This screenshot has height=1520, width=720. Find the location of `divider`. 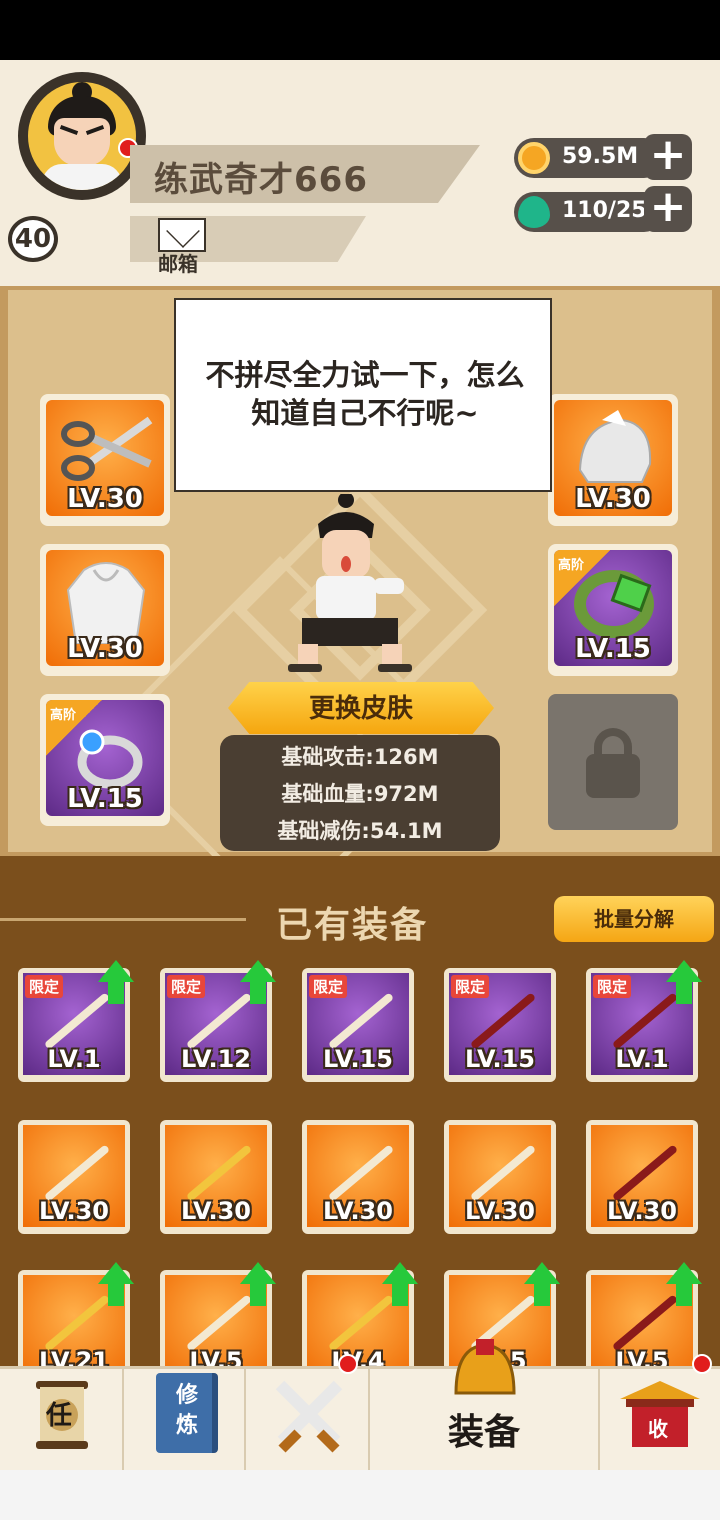

divider is located at coordinates (123, 919).